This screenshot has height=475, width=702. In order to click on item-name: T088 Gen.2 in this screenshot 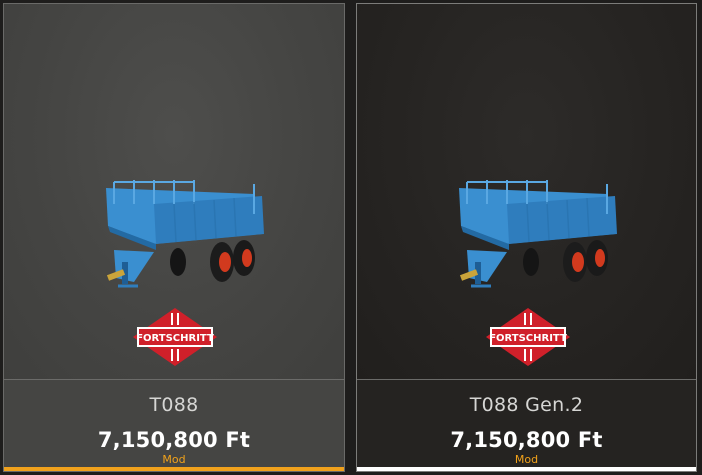, I will do `click(526, 405)`.